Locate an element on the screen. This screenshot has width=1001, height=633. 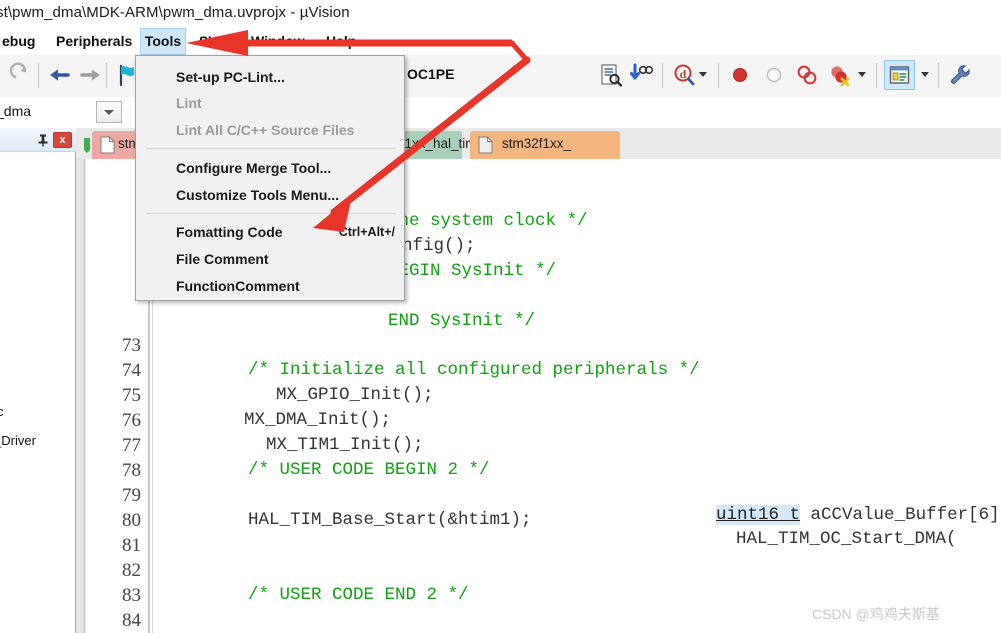
project-combo-value: _dma is located at coordinates (16, 111).